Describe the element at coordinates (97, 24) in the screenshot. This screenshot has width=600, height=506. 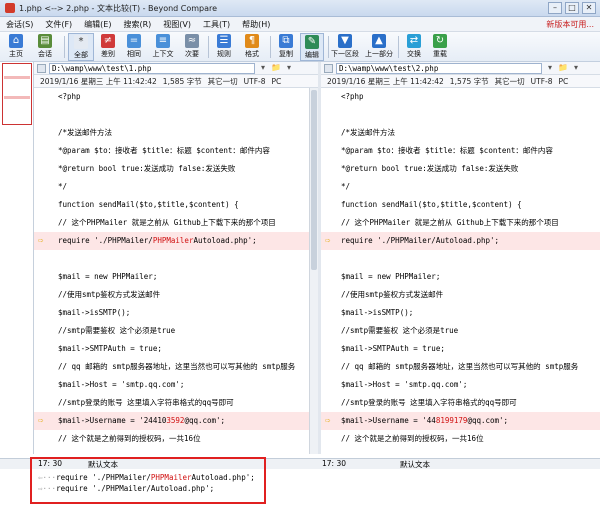
I see `menu-edit: 编辑(E)` at that location.